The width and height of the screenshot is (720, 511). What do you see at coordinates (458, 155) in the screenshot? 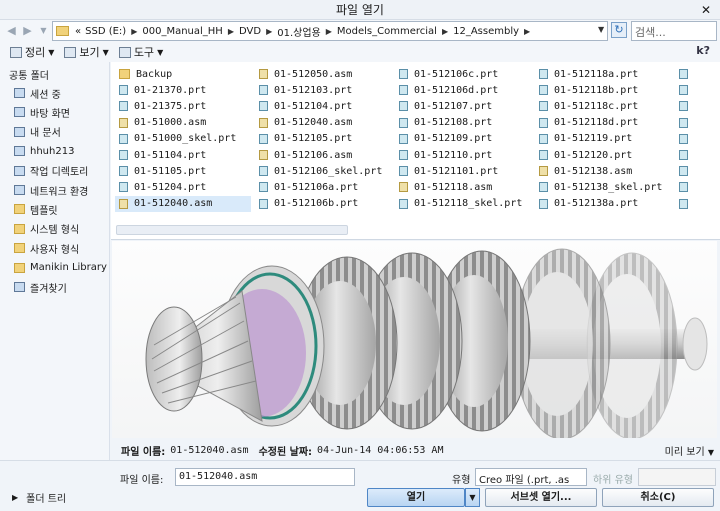
I see `file-item: 01-512110.prt` at bounding box center [458, 155].